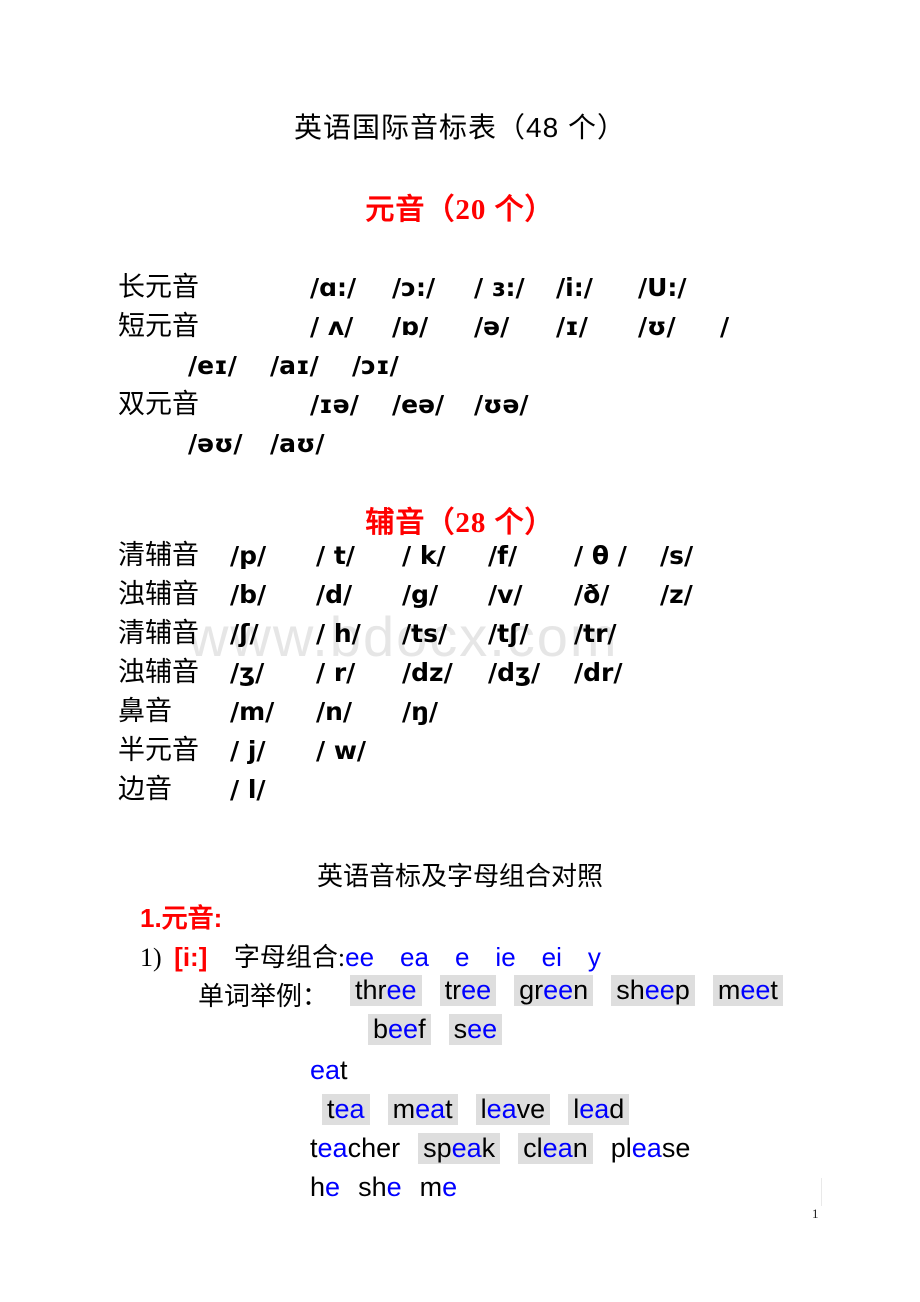 This screenshot has width=920, height=1302. I want to click on example-word: please, so click(651, 1148).